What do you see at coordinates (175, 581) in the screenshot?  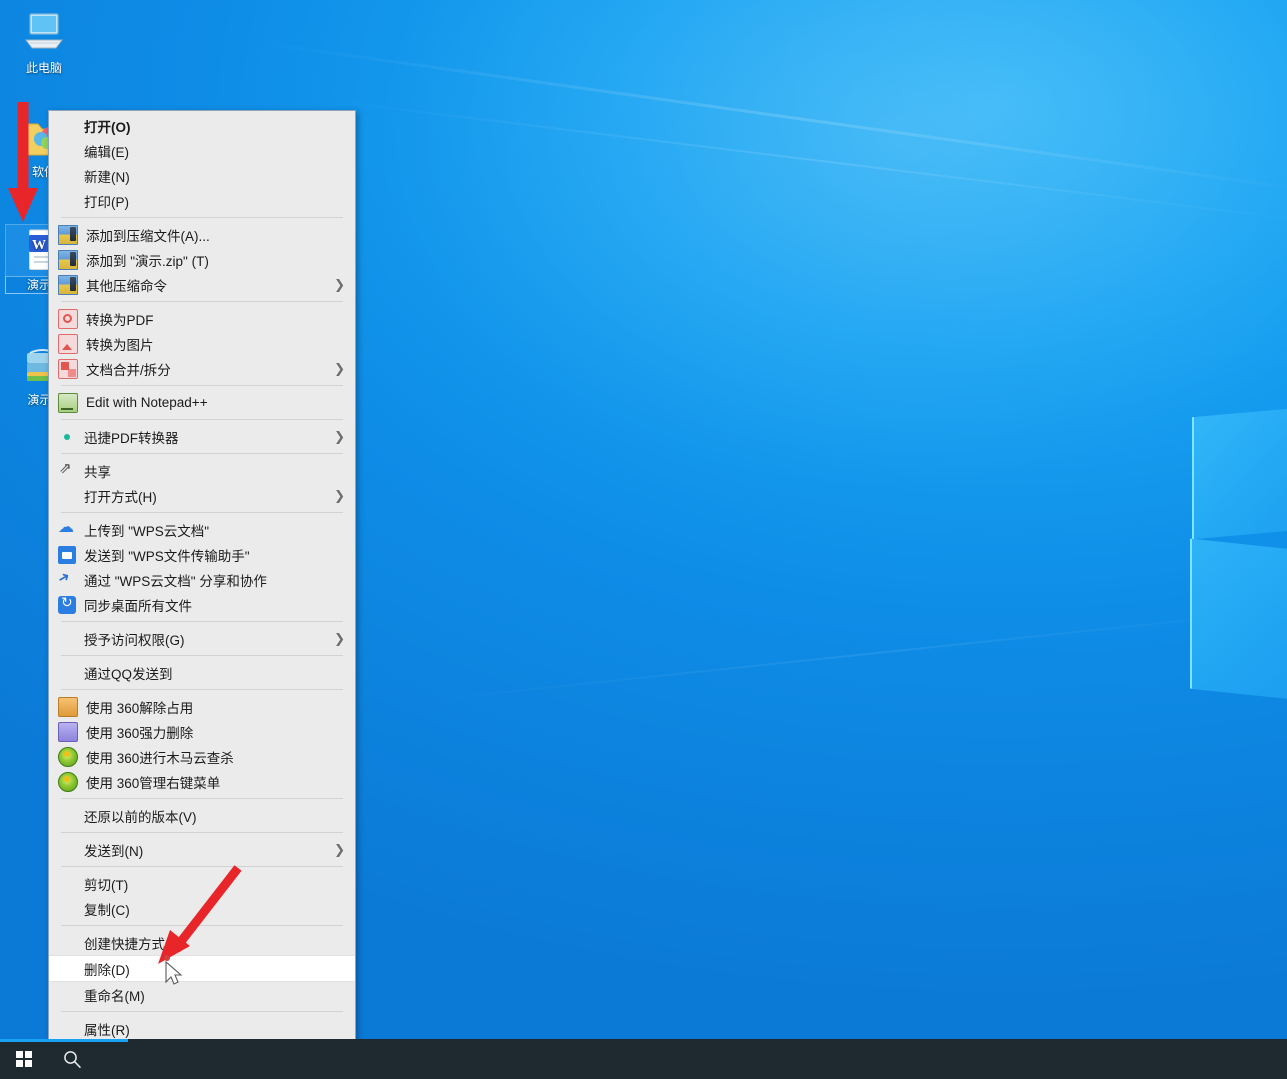 I see `menu-item-label: 通过 "WPS云文档" 分享和协作` at bounding box center [175, 581].